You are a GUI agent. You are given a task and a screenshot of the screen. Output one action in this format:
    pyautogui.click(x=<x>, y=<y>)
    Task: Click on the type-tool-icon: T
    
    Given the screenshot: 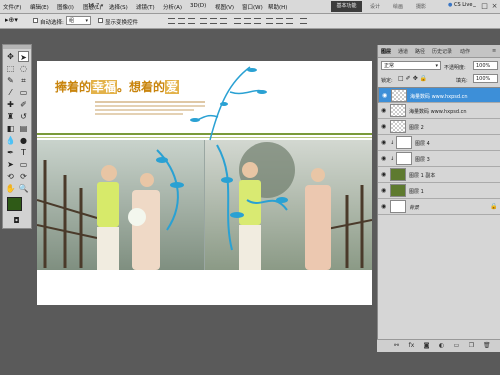 What is the action you would take?
    pyautogui.click(x=23, y=152)
    